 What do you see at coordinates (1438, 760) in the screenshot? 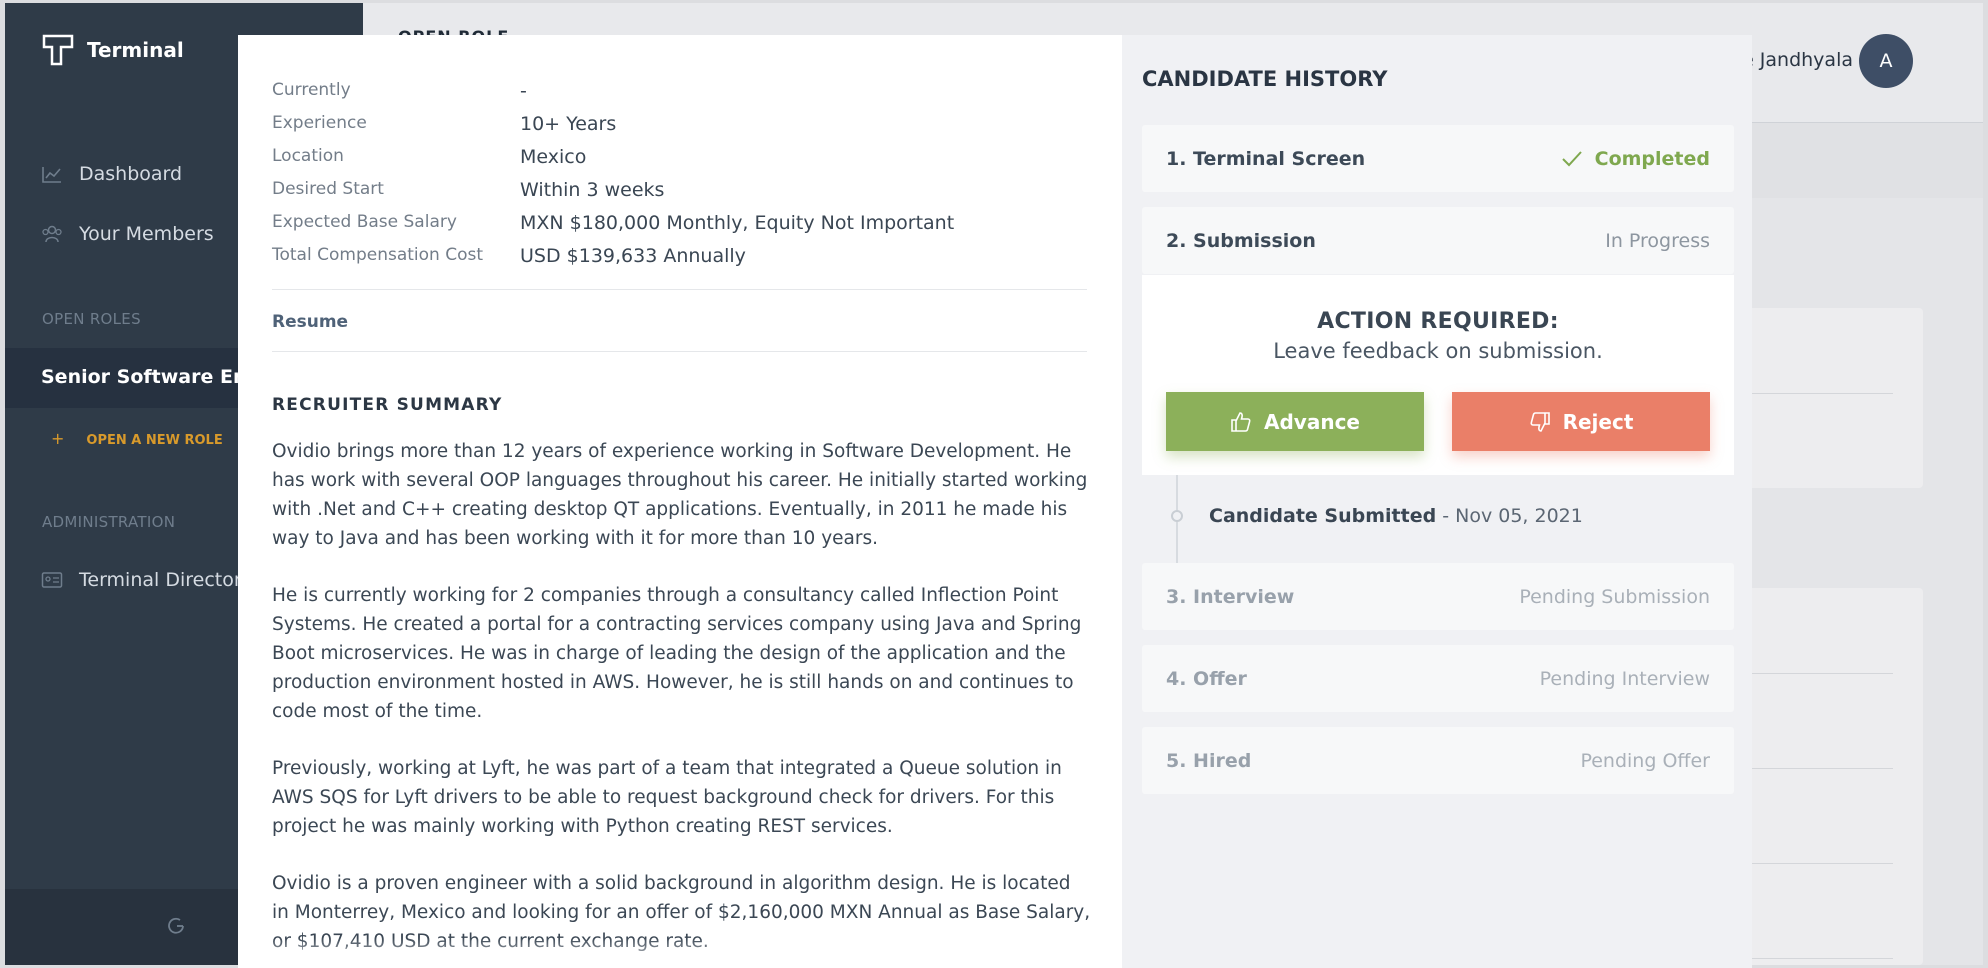
I see `stage-hired: 5. Hired Pending Offer` at bounding box center [1438, 760].